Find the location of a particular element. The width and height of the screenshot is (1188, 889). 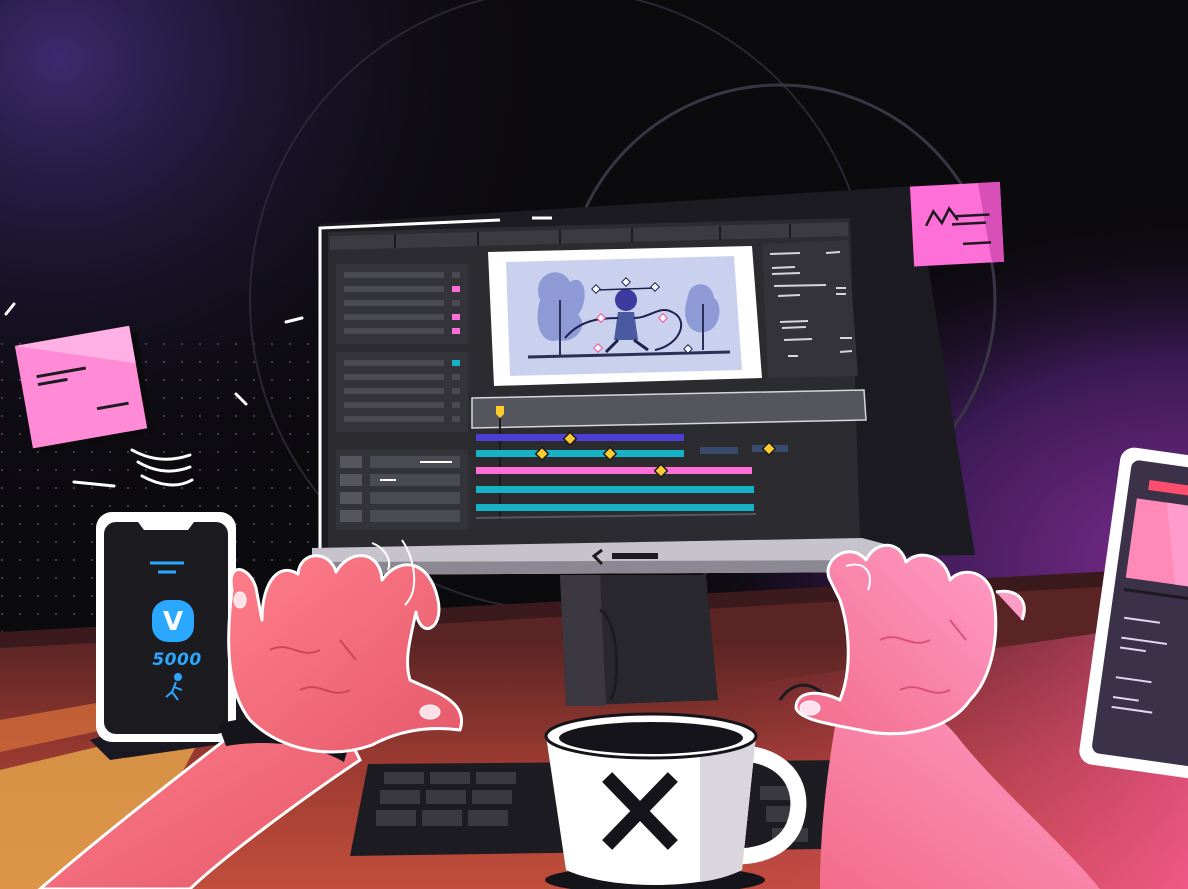

properties-panel is located at coordinates (810, 309).